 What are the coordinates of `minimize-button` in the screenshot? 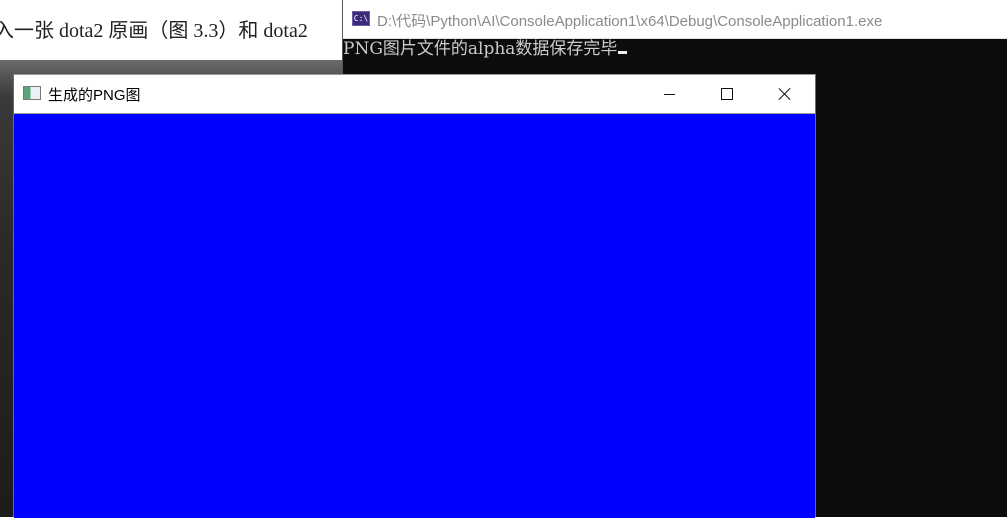 It's located at (669, 94).